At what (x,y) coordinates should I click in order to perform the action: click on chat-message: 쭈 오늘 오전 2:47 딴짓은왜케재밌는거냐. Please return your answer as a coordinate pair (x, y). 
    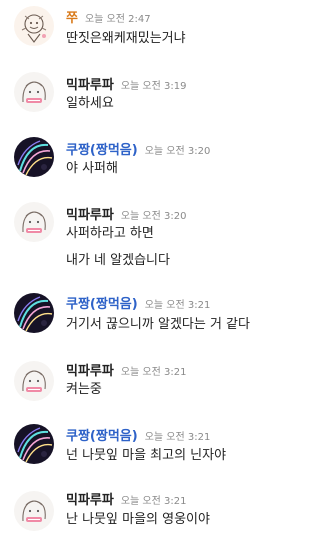
    Looking at the image, I should click on (166, 30).